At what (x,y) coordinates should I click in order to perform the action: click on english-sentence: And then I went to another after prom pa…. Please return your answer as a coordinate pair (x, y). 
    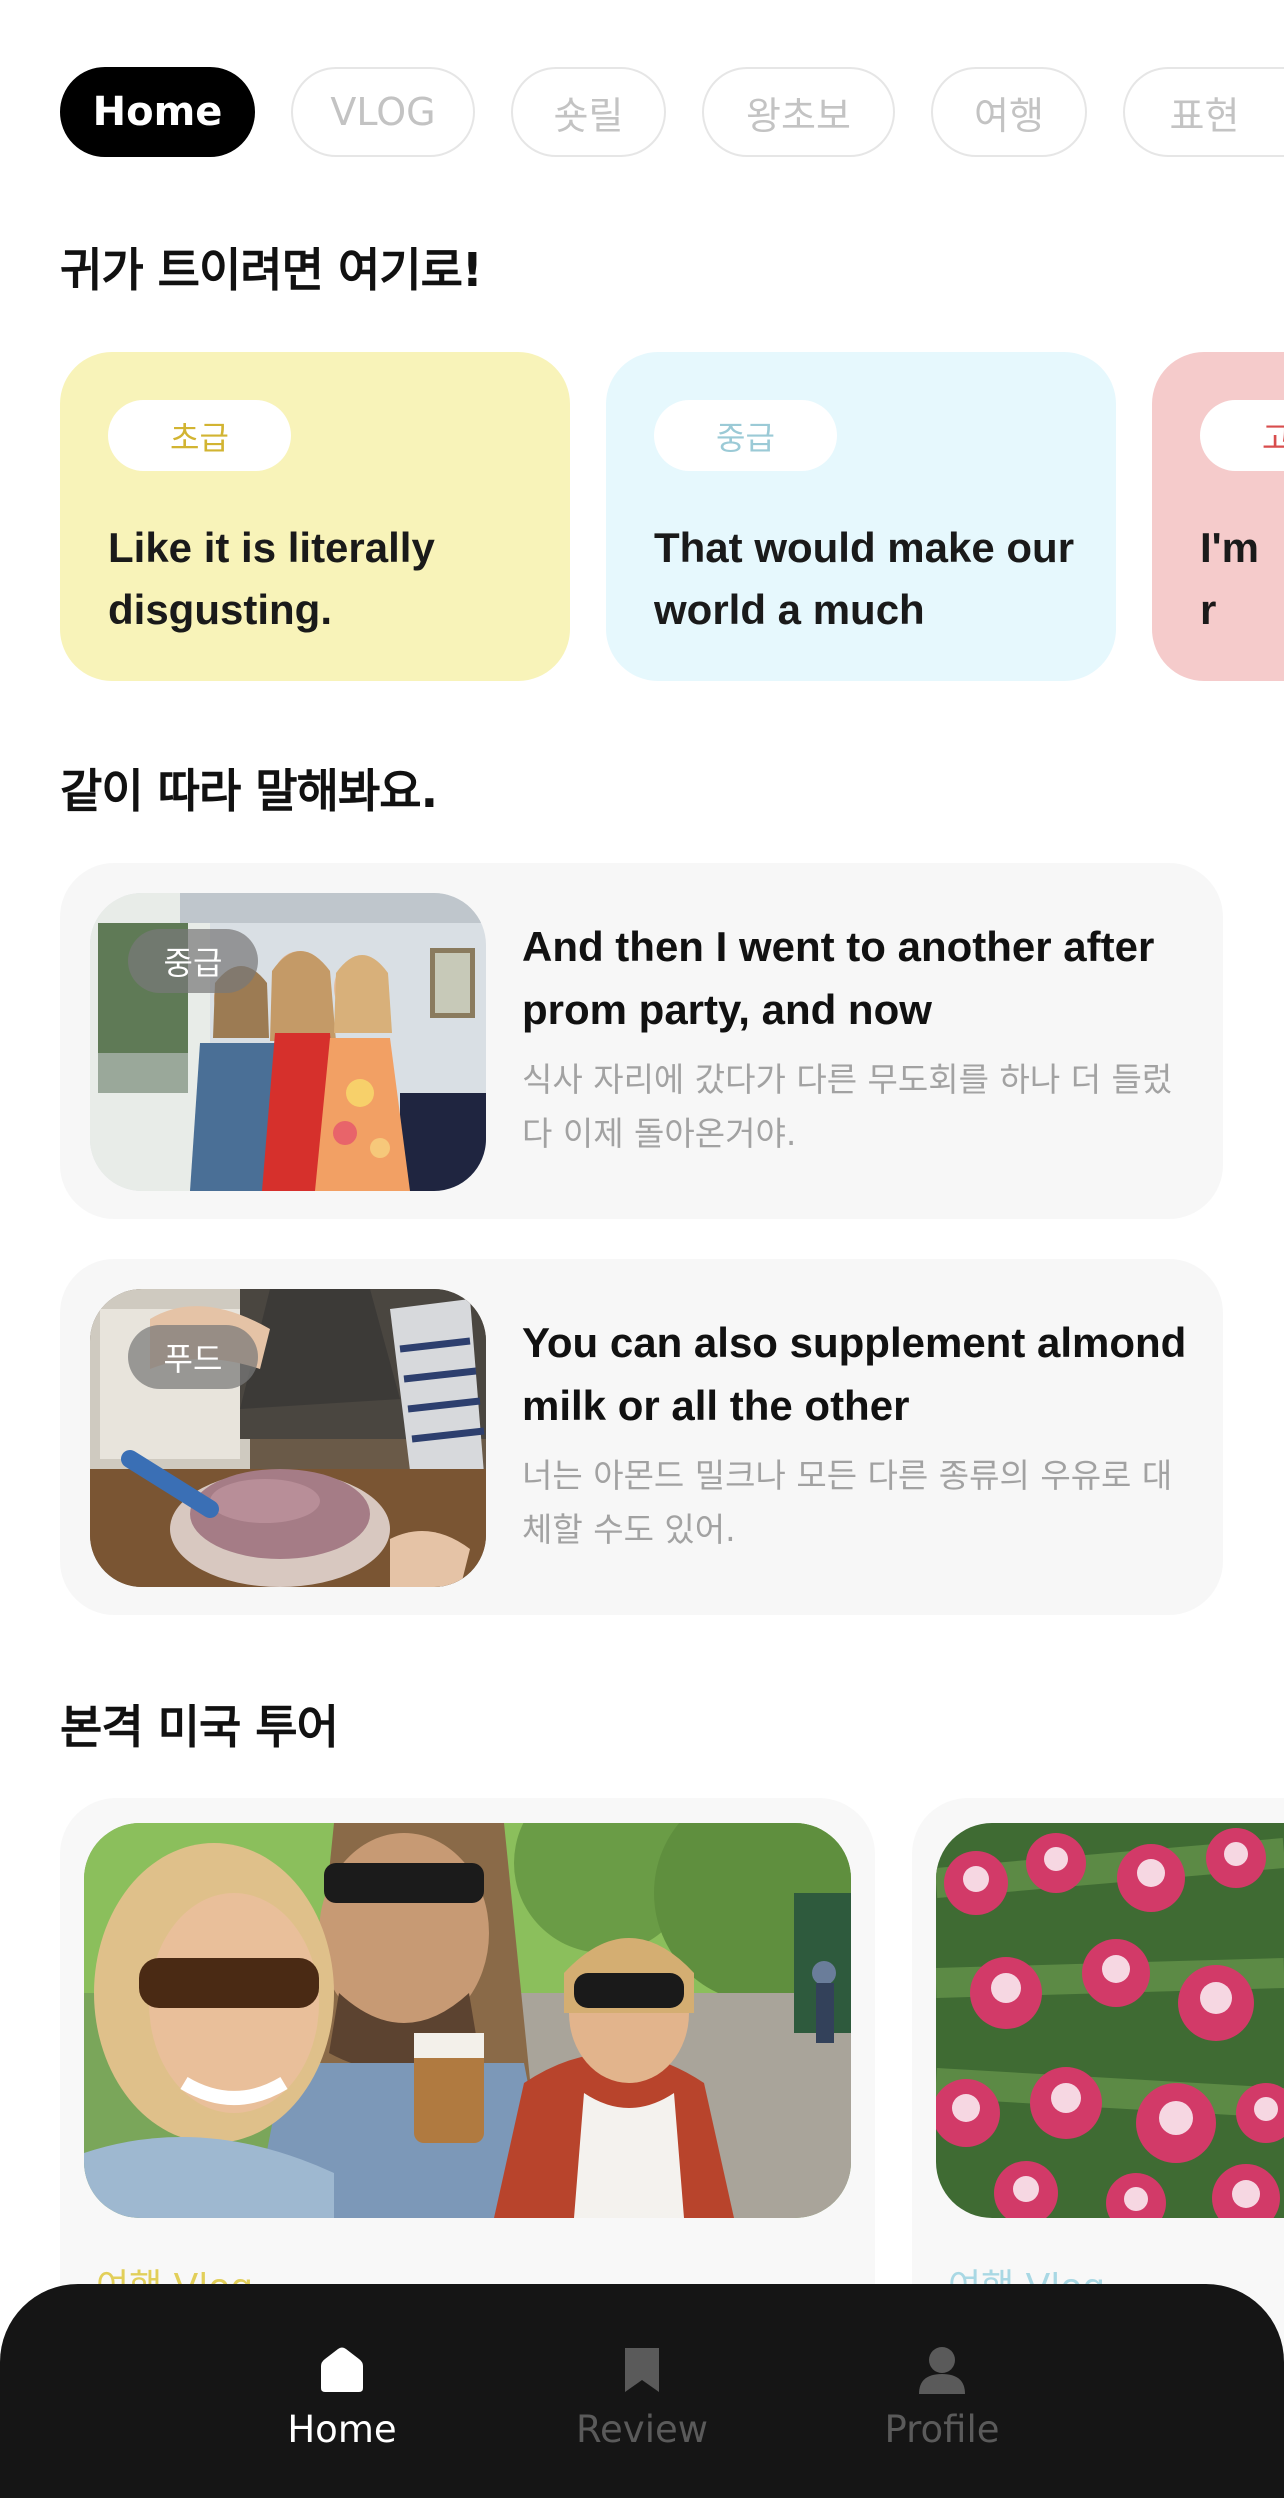
    Looking at the image, I should click on (838, 978).